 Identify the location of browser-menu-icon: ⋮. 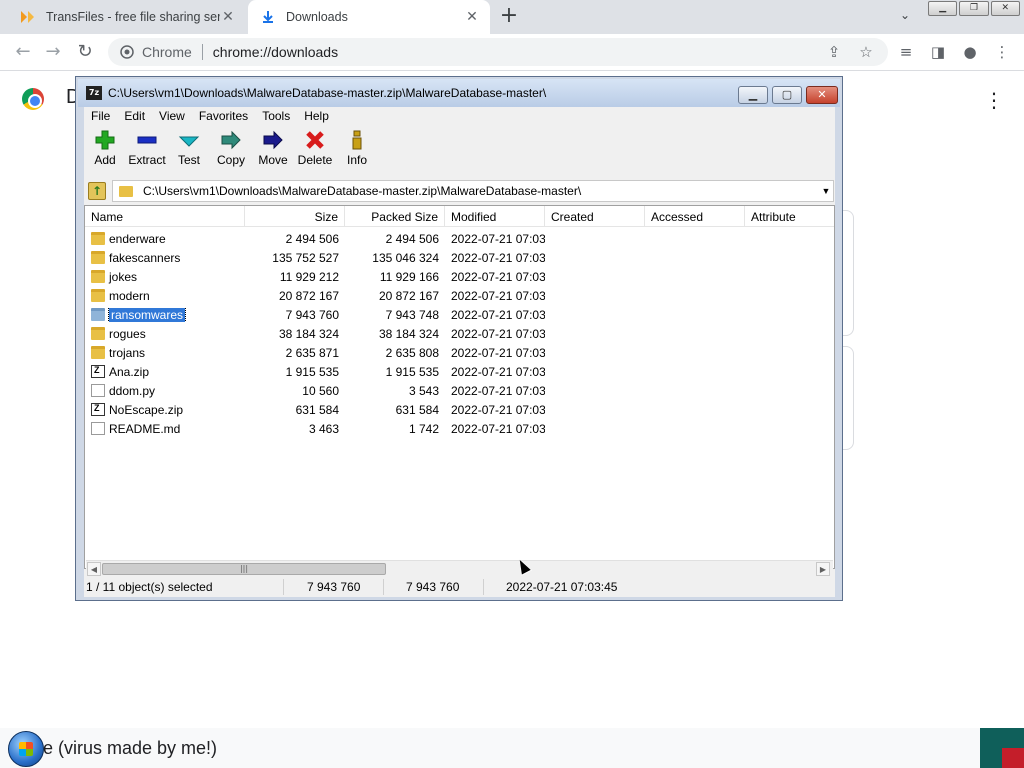
(1002, 53).